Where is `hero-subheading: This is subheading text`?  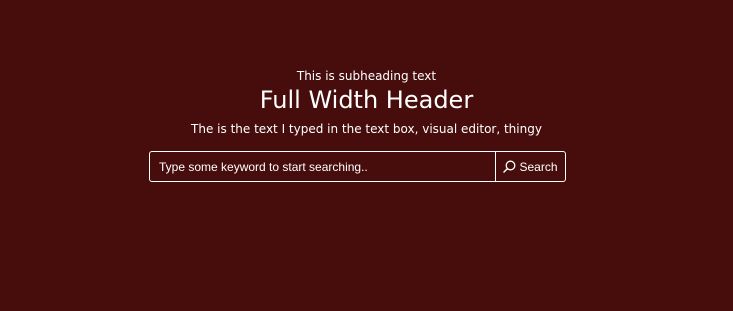 hero-subheading: This is subheading text is located at coordinates (366, 76).